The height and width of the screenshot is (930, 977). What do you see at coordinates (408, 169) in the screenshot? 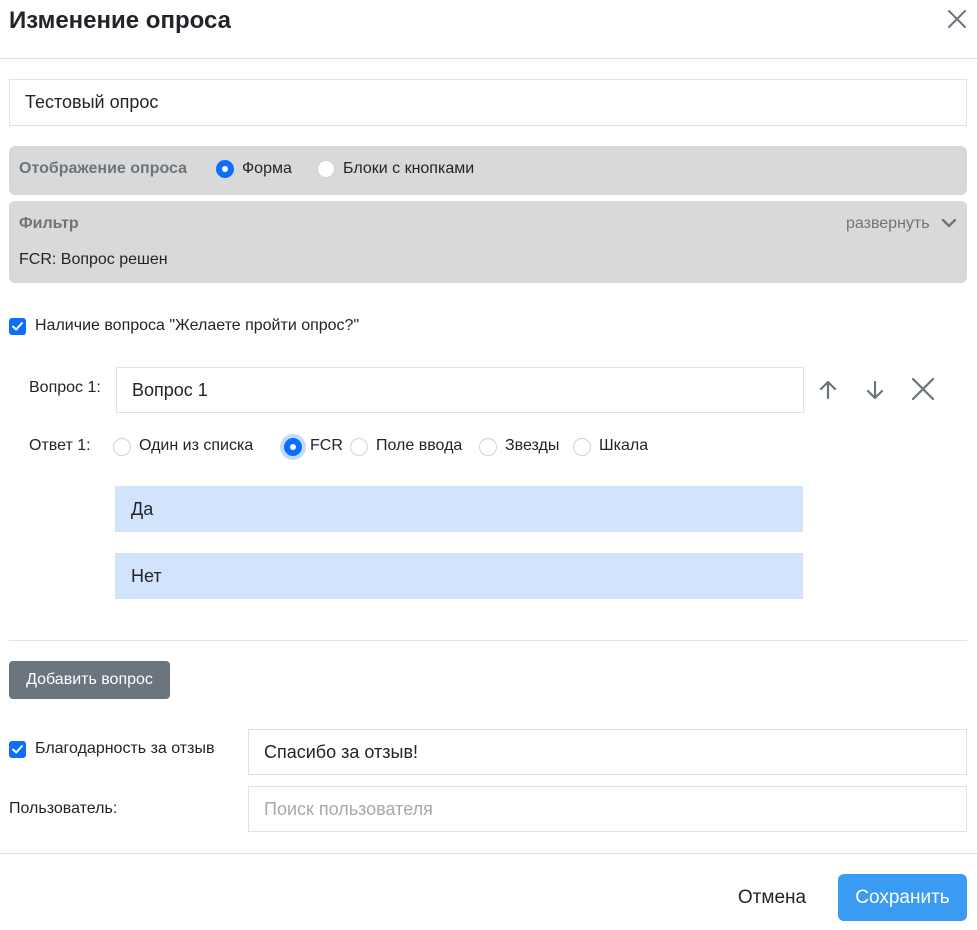
I see `display-mode-blocks-label: Блоки с кнопками` at bounding box center [408, 169].